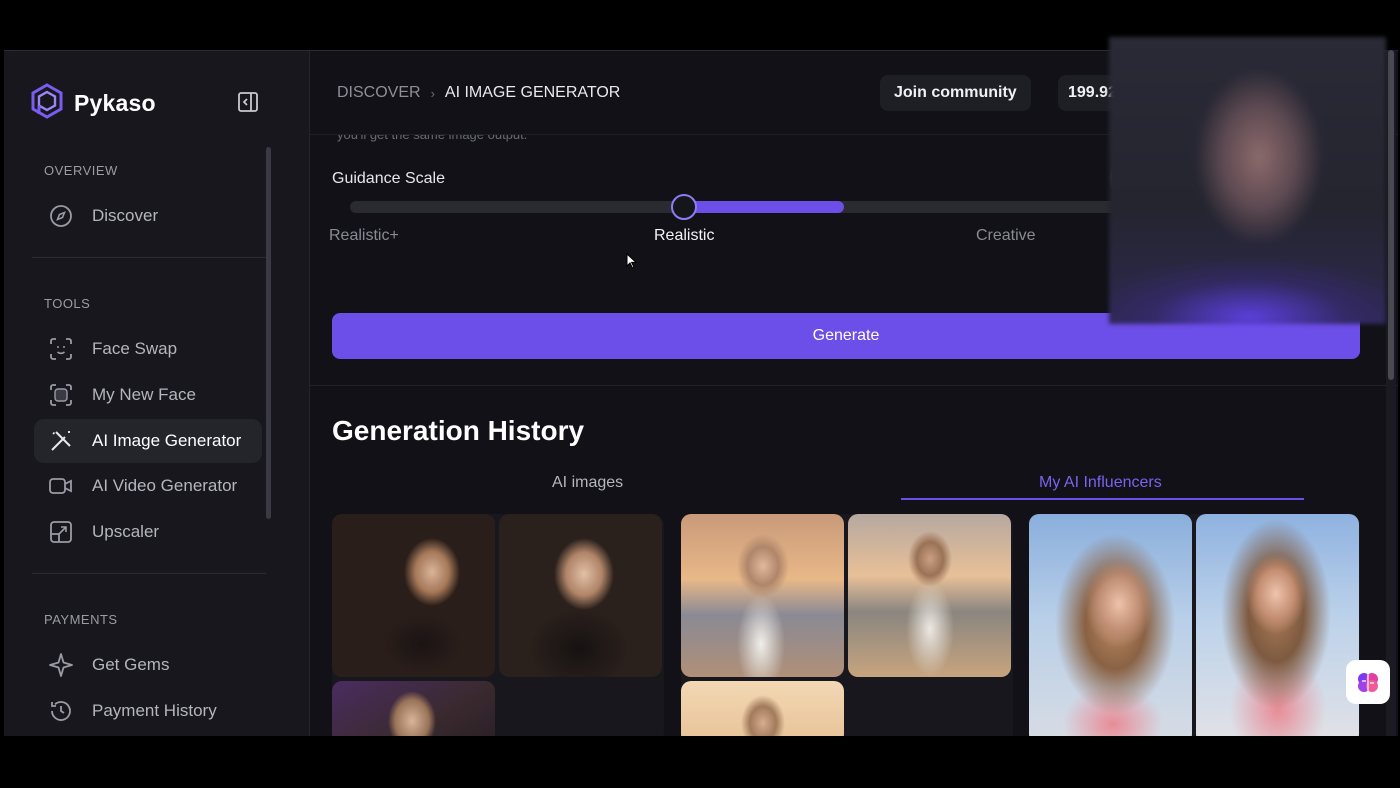  I want to click on slider-handle, so click(684, 207).